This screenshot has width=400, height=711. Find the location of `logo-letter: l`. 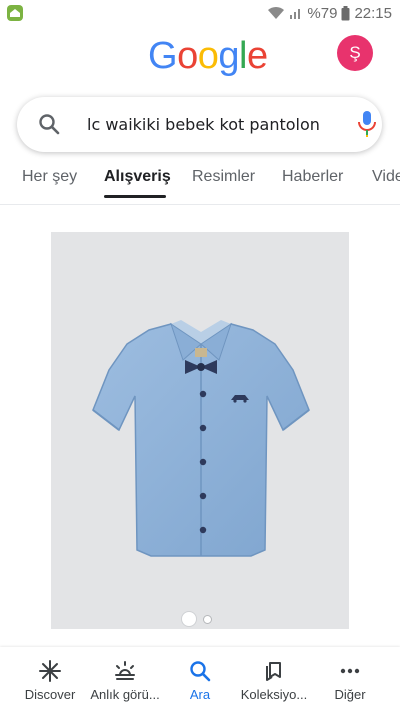

logo-letter: l is located at coordinates (242, 56).